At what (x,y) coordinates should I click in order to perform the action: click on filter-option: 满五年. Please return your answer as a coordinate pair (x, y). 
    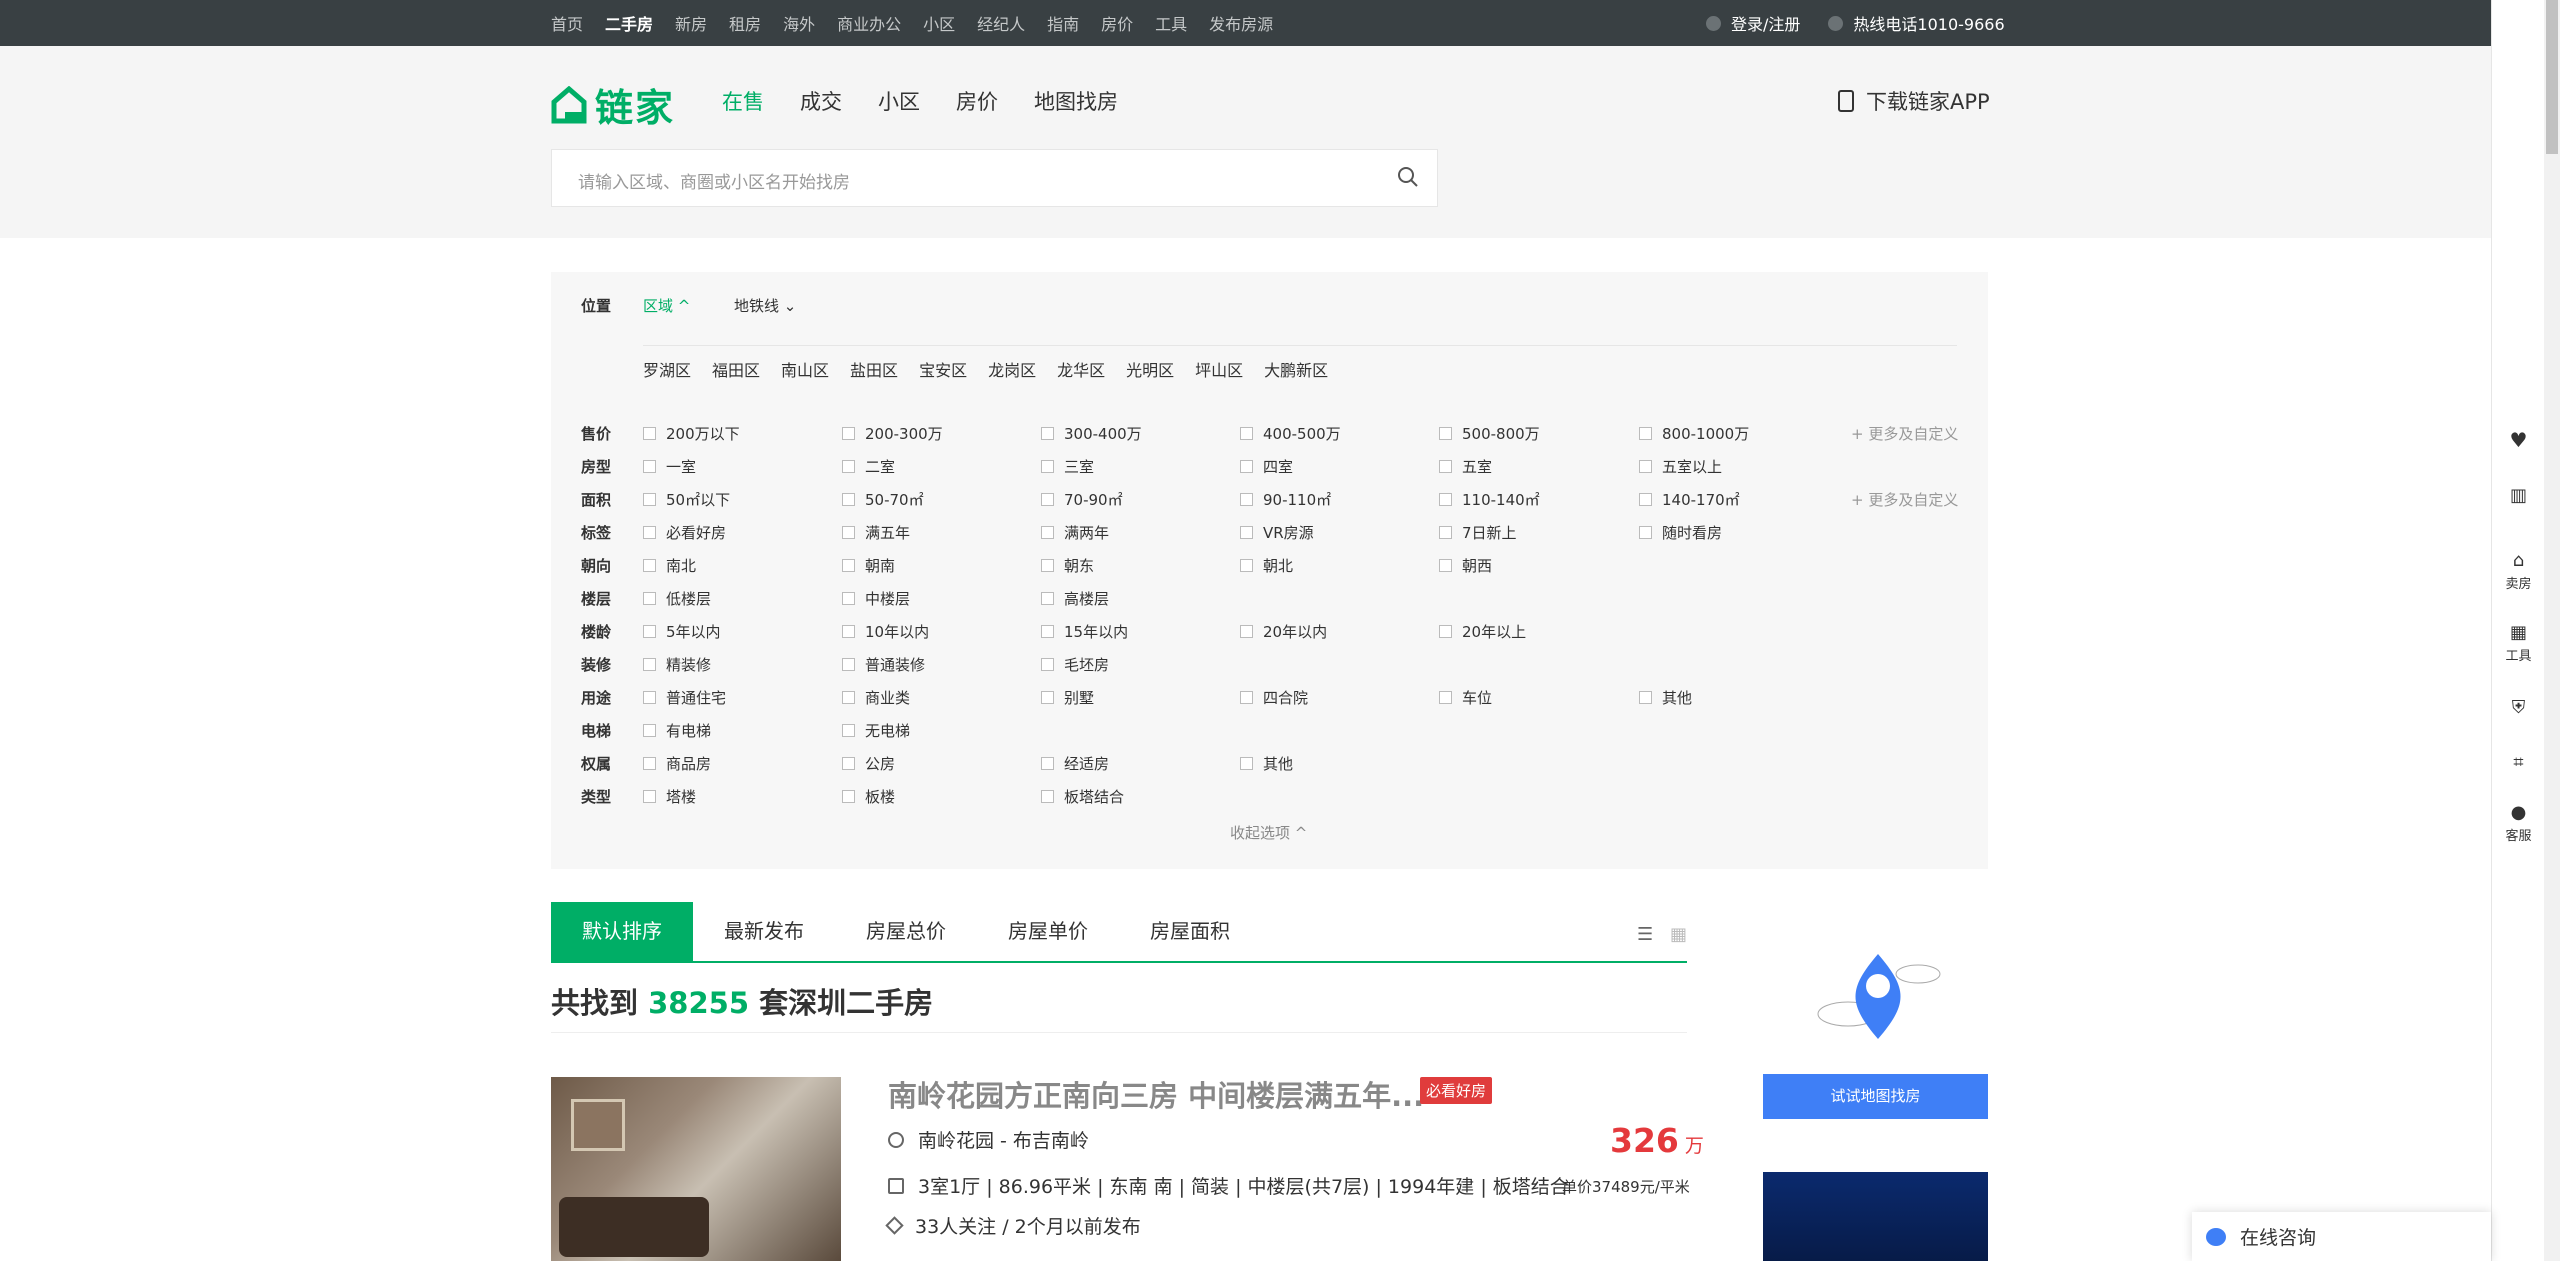
    Looking at the image, I should click on (876, 532).